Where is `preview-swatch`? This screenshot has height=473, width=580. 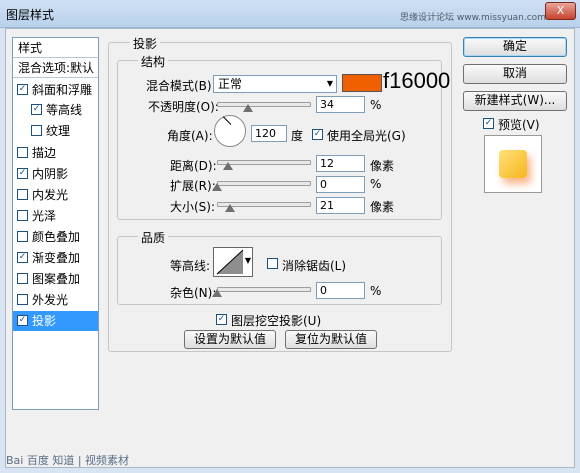
preview-swatch is located at coordinates (513, 164).